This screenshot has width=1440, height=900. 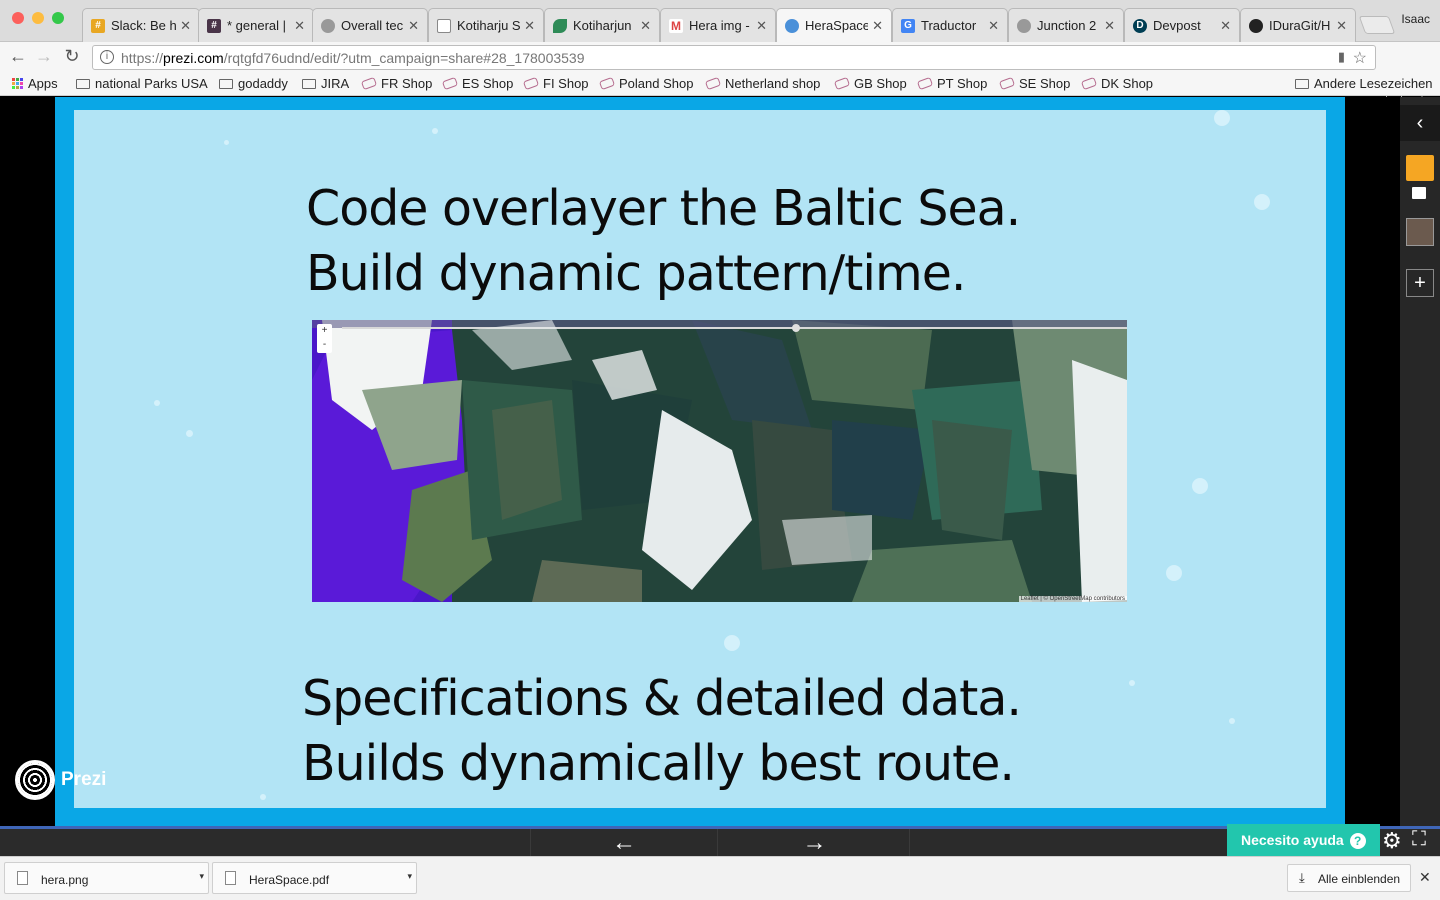 I want to click on tab-slack: # Slack: Be h ✕, so click(x=141, y=25).